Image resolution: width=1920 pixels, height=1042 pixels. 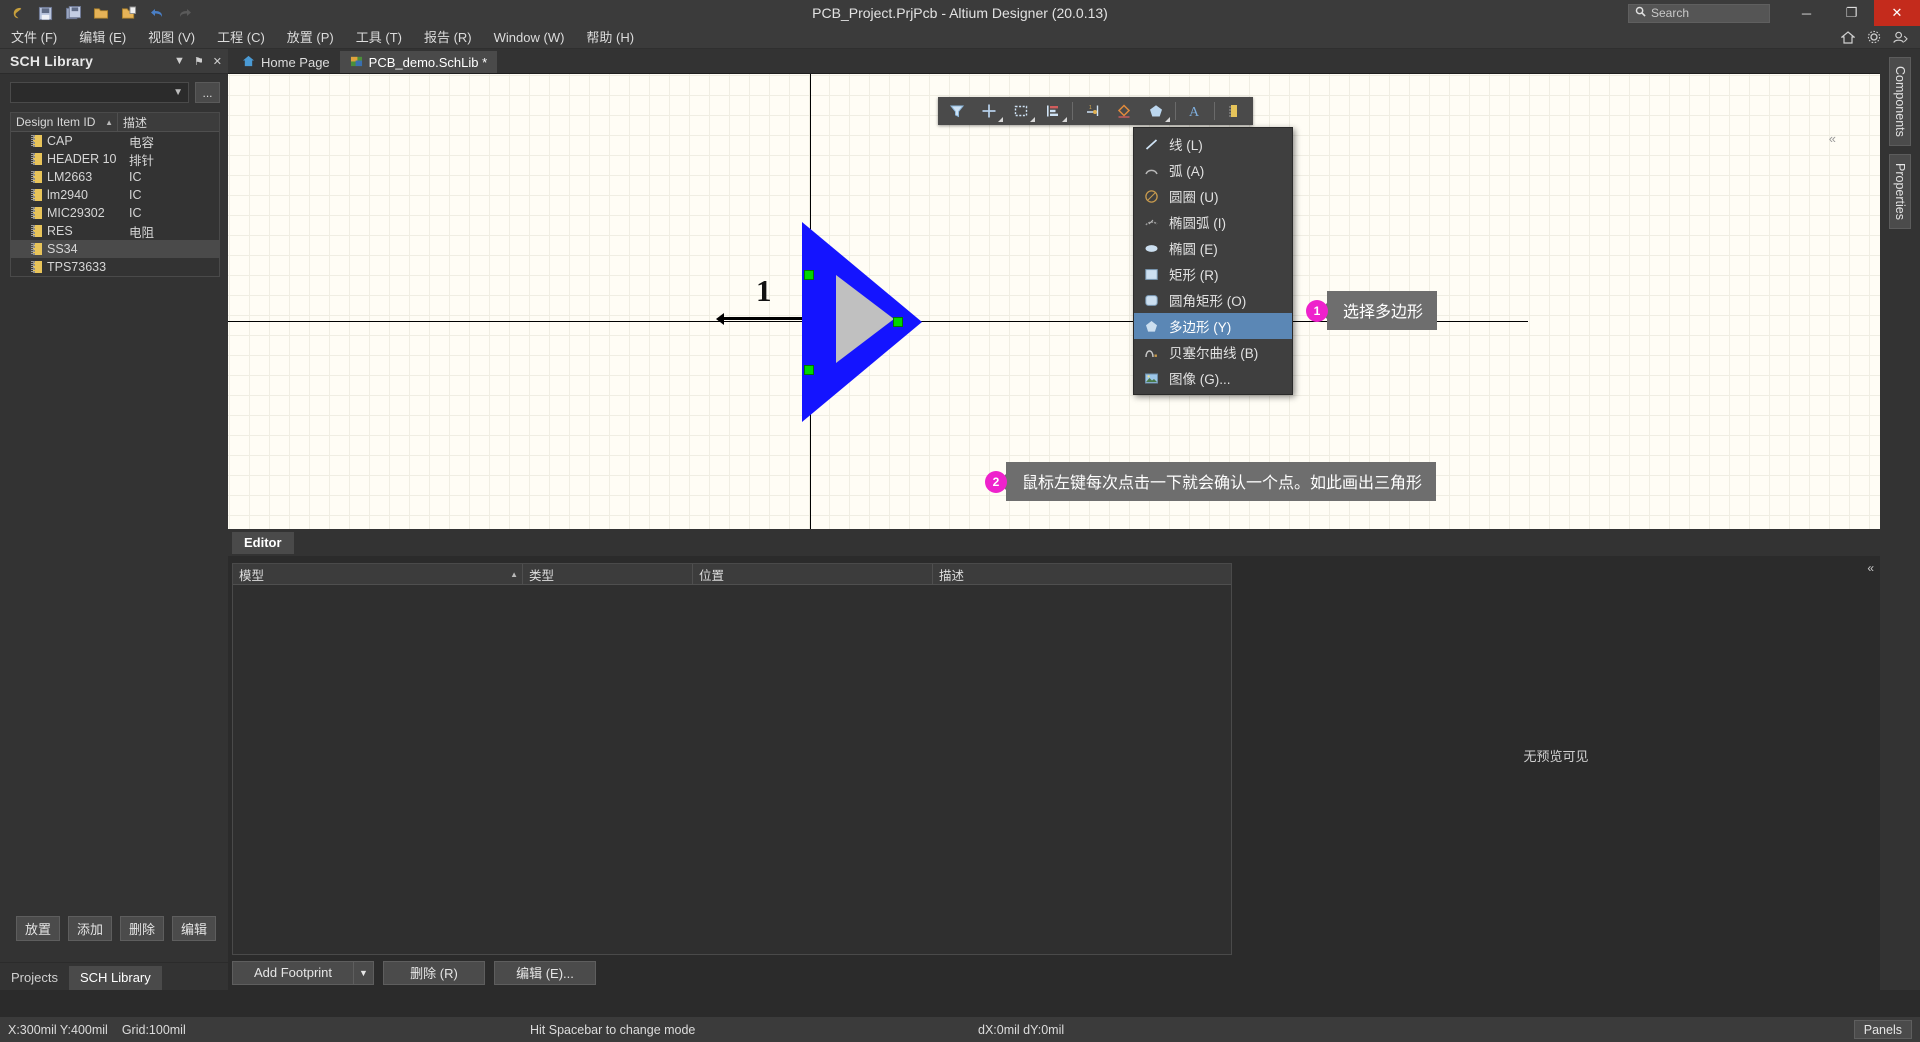 I want to click on menu-edit: 编辑 (E), so click(x=102, y=37).